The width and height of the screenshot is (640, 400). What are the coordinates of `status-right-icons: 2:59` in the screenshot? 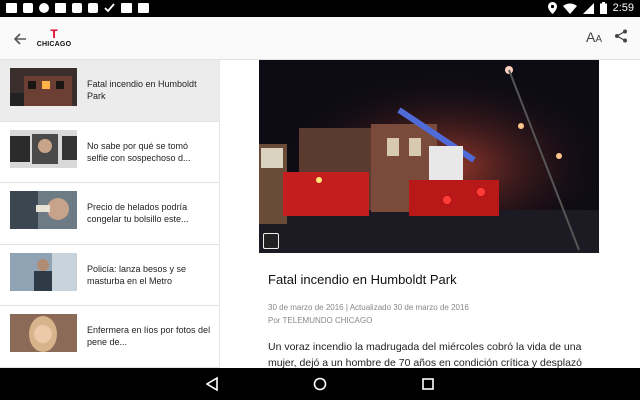 It's located at (590, 8).